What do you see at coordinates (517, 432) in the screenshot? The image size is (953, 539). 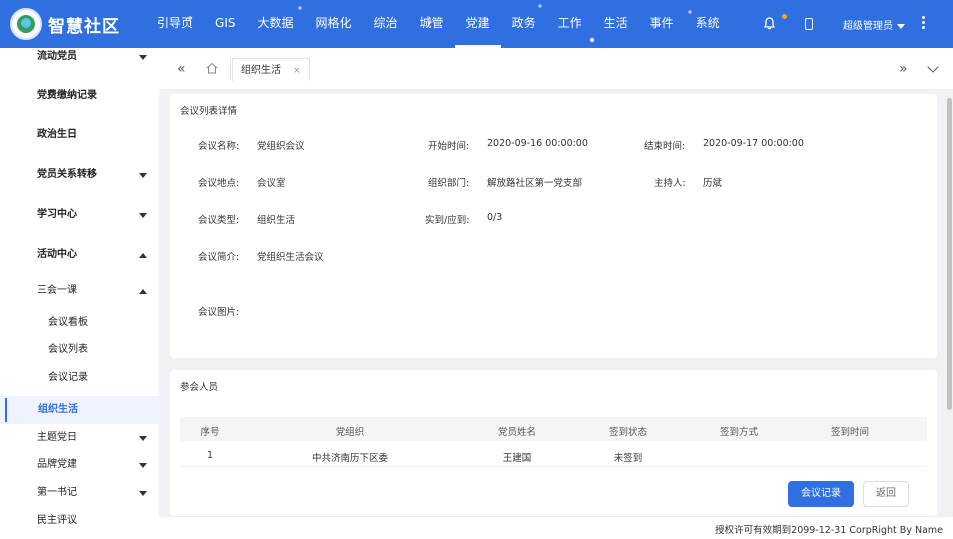 I see `column-header: 党员姓名` at bounding box center [517, 432].